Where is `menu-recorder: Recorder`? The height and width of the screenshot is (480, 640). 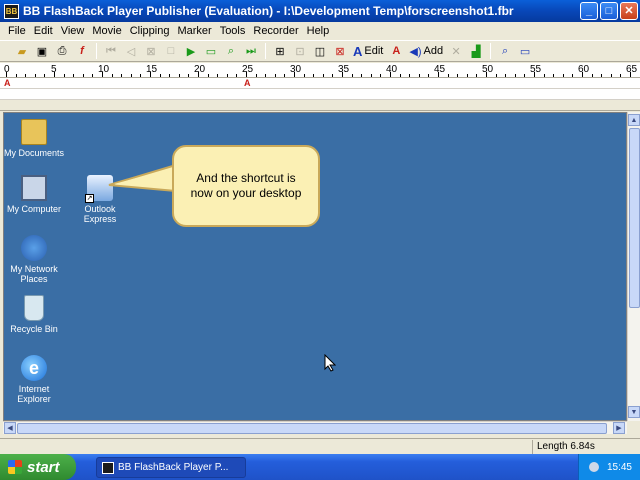 menu-recorder: Recorder is located at coordinates (275, 31).